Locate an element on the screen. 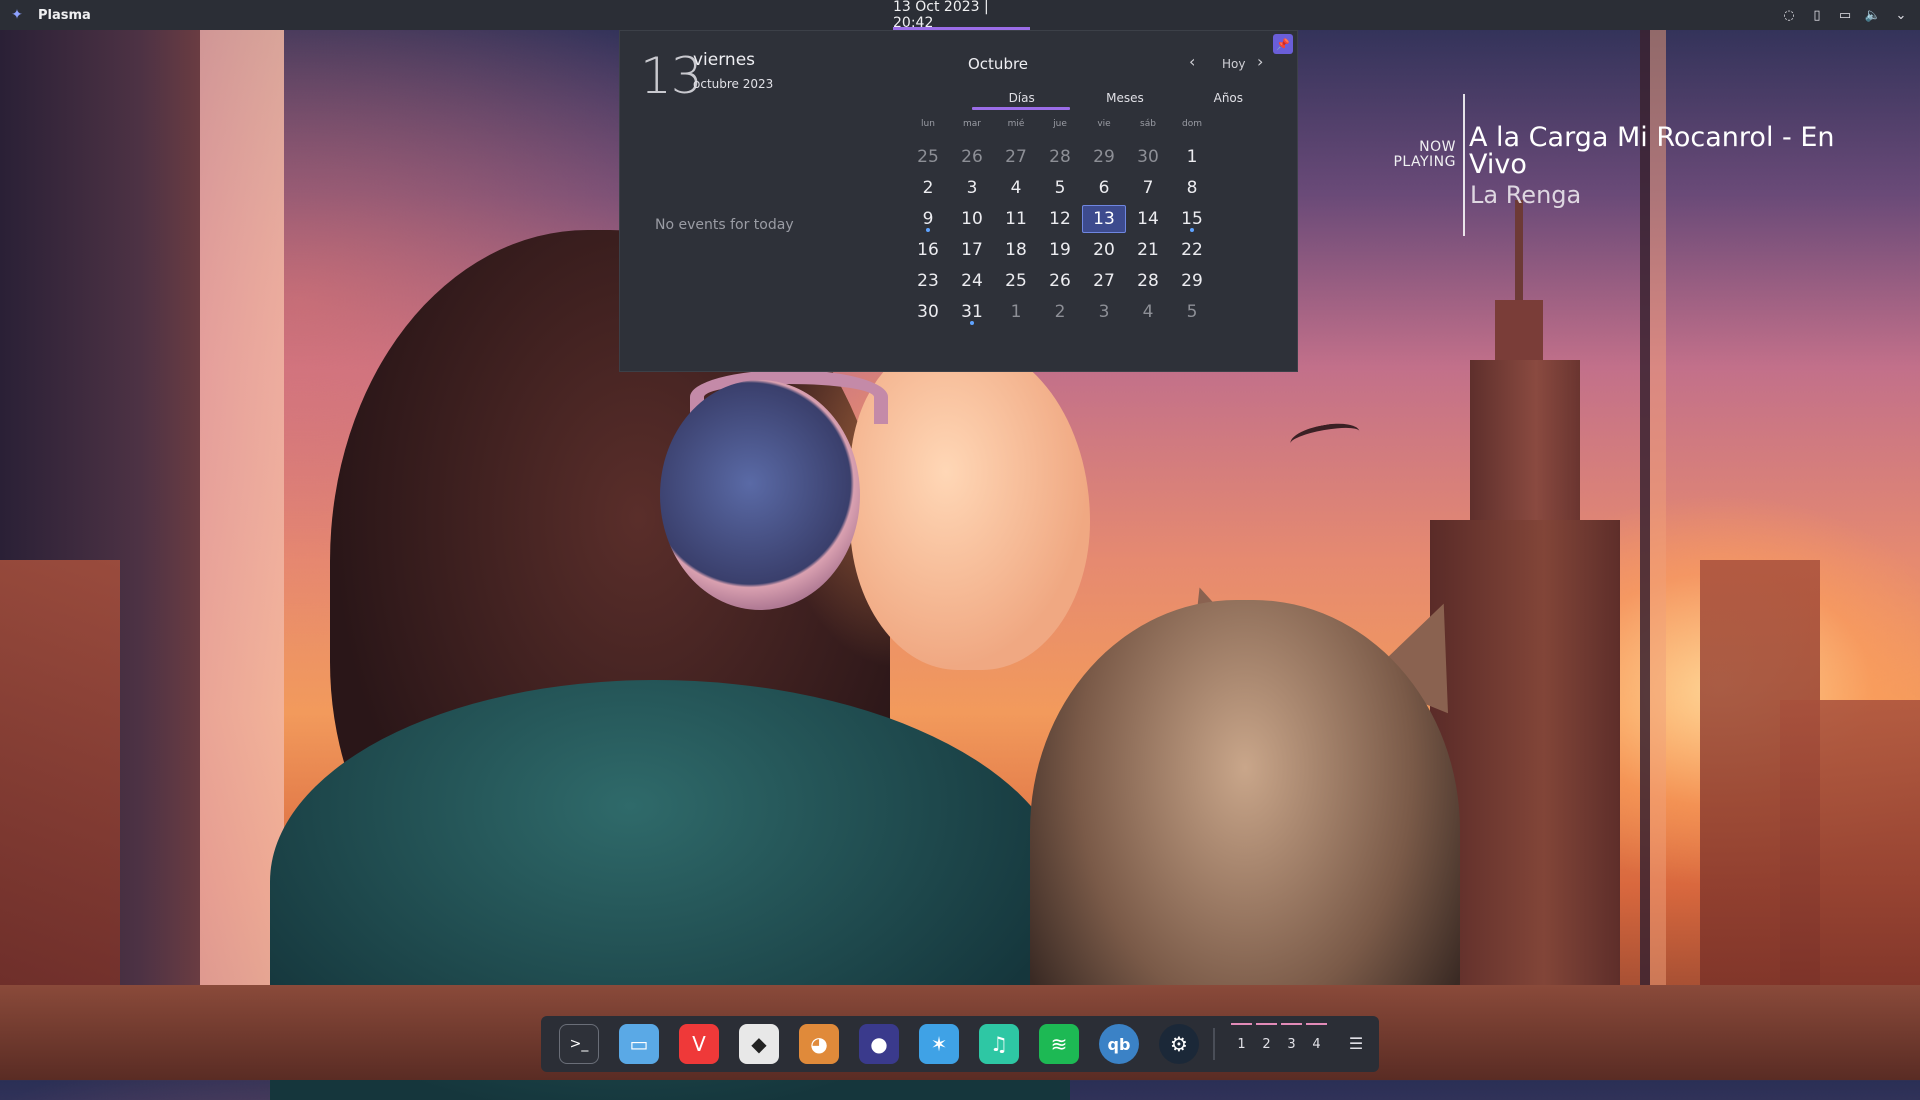 The width and height of the screenshot is (1920, 1100). calendar-day: 6 is located at coordinates (1104, 188).